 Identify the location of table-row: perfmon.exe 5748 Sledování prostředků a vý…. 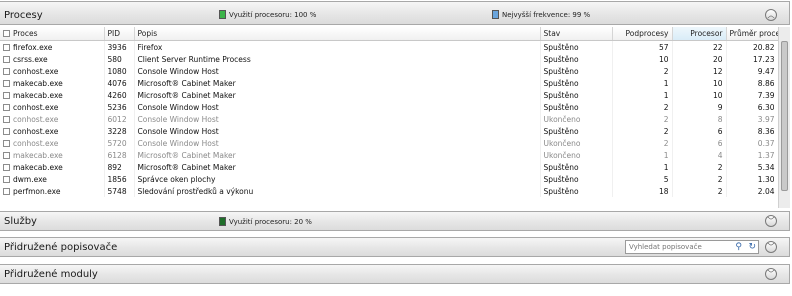
(389, 191).